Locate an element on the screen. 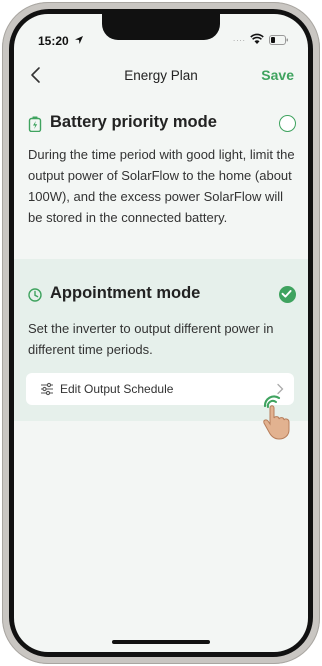  wifi-icon is located at coordinates (257, 38).